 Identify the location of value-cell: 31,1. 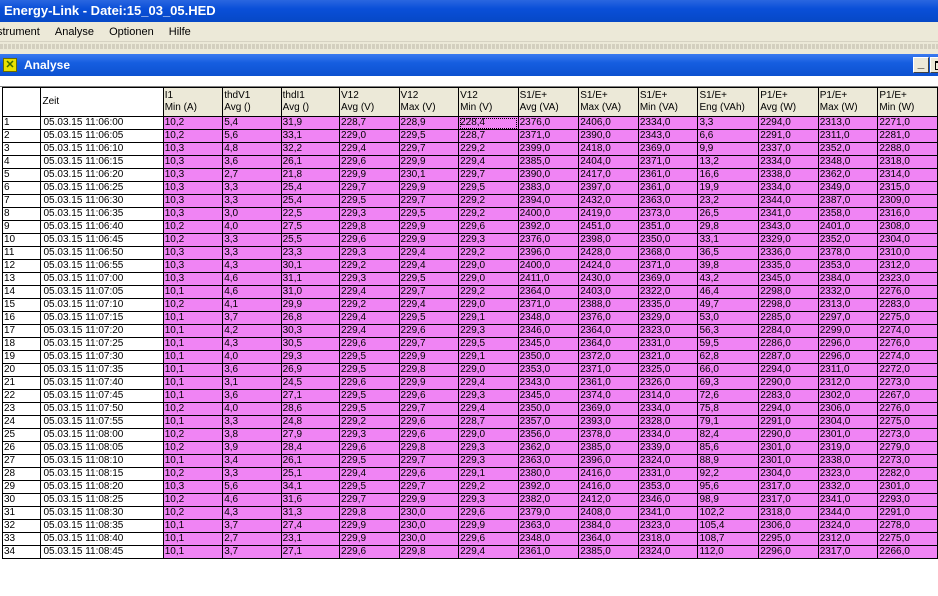
(310, 279).